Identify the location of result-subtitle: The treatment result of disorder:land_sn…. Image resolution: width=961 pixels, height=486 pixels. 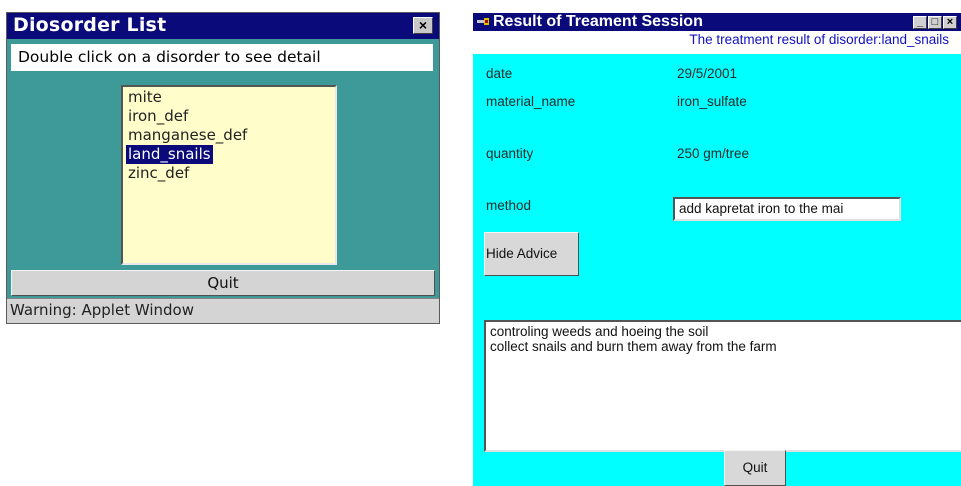
(819, 39).